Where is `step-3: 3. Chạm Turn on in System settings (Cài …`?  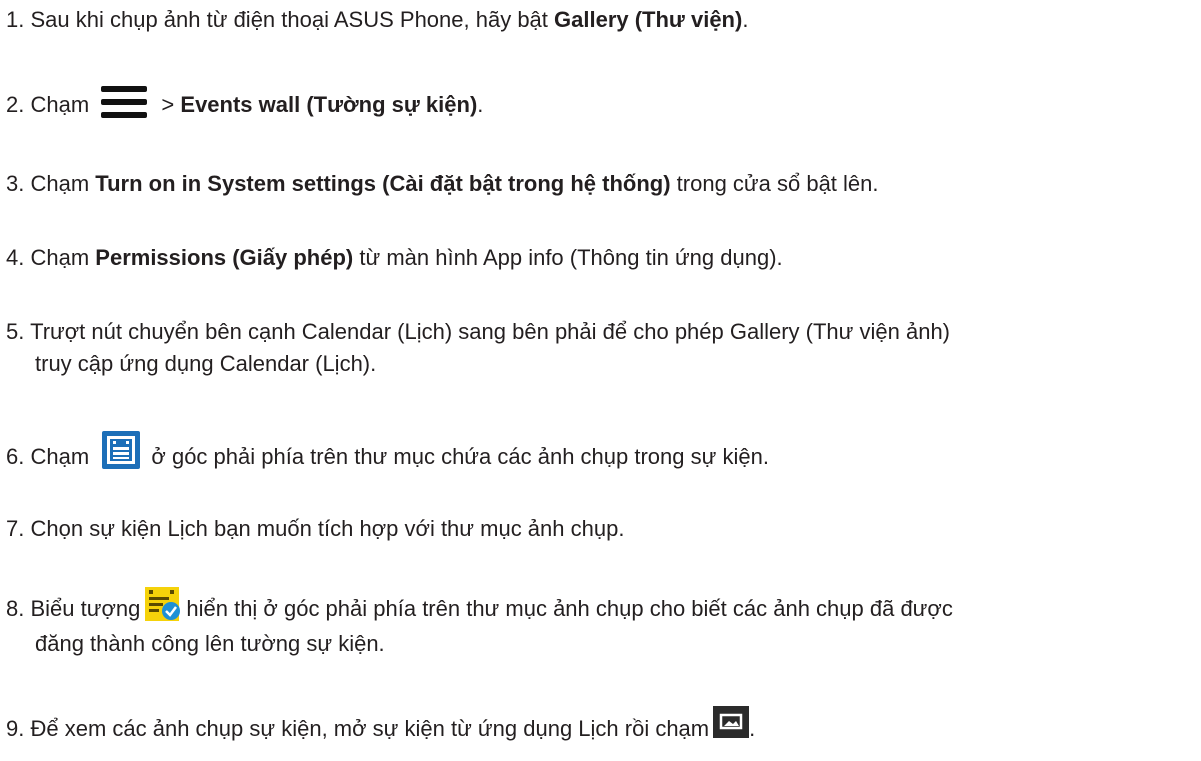 step-3: 3. Chạm Turn on in System settings (Cài … is located at coordinates (600, 184).